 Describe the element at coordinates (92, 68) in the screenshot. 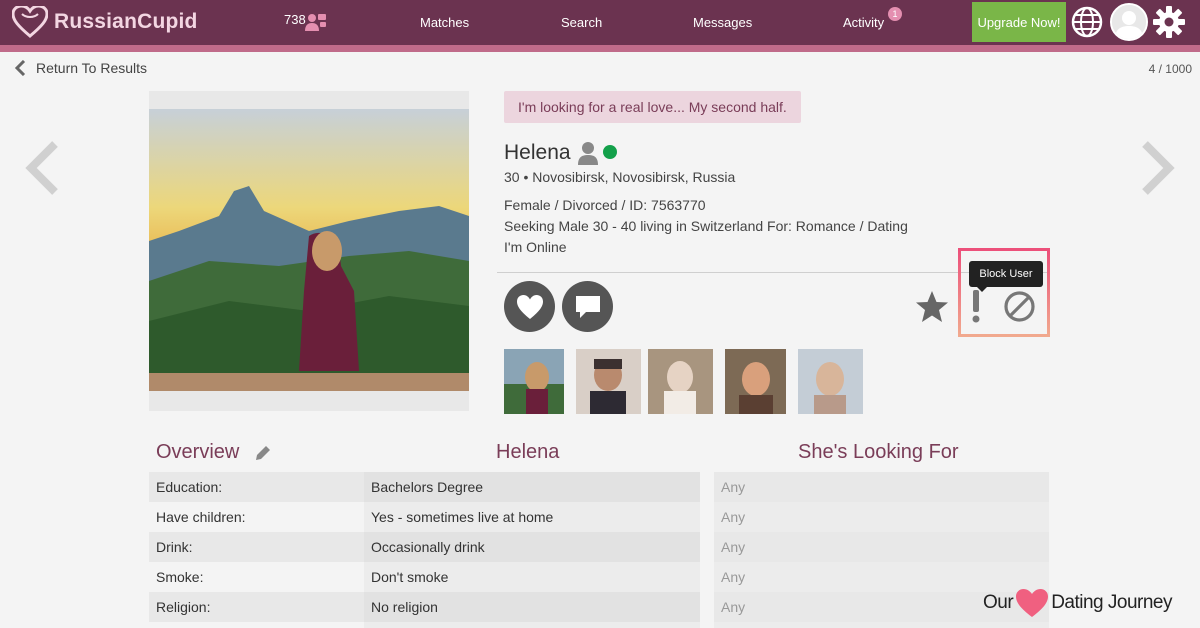

I see `return-label: Return To Results` at that location.